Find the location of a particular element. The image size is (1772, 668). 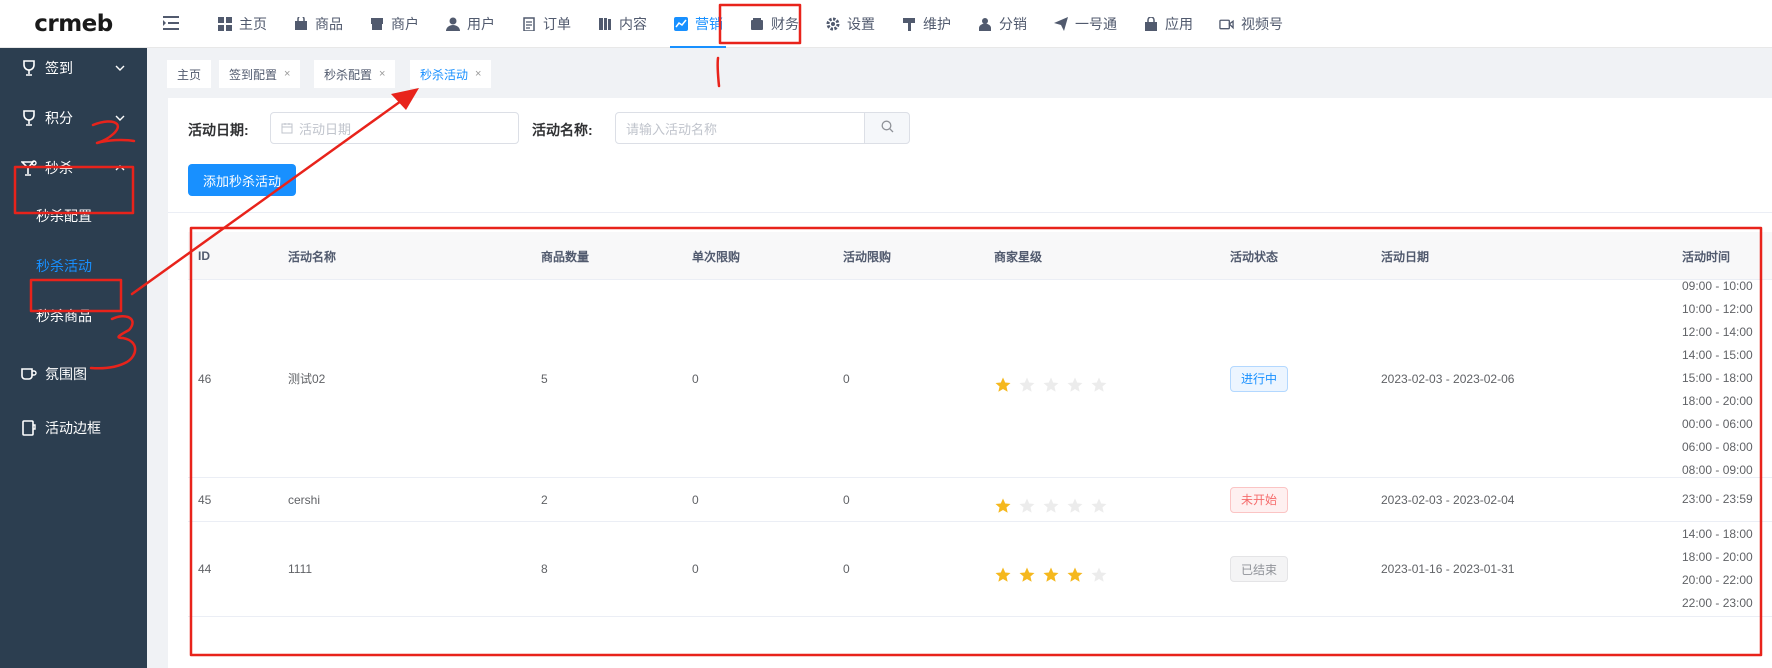

cocktail-icon is located at coordinates (29, 168).